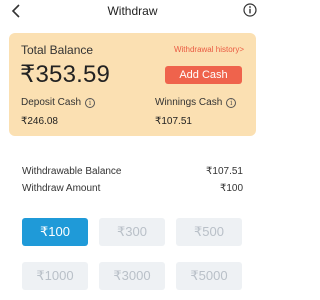 The width and height of the screenshot is (320, 300). What do you see at coordinates (209, 232) in the screenshot?
I see `amount-option-500: ₹500` at bounding box center [209, 232].